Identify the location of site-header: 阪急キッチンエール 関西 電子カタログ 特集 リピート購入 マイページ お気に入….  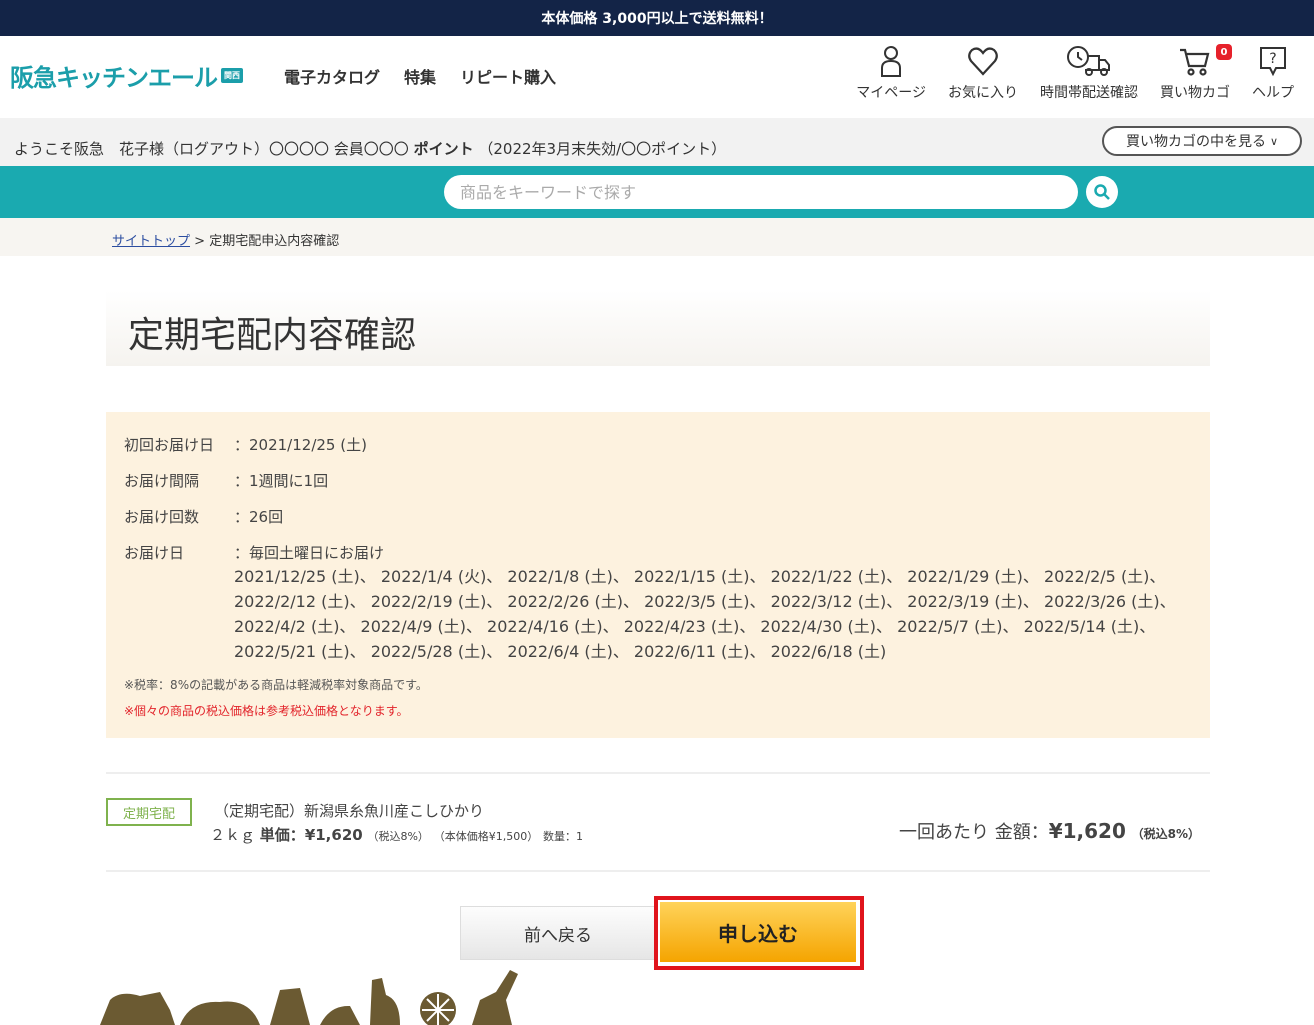
(657, 77).